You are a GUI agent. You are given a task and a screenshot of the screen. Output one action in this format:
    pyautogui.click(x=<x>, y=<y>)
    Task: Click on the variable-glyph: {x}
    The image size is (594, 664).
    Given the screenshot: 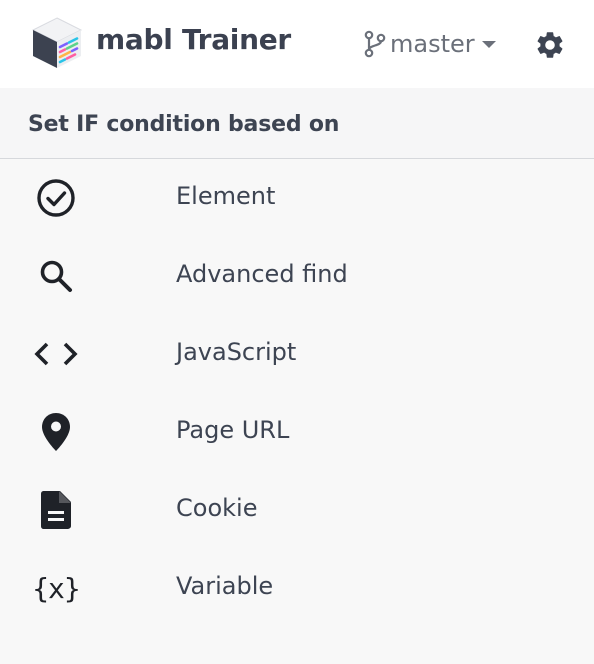 What is the action you would take?
    pyautogui.click(x=56, y=588)
    